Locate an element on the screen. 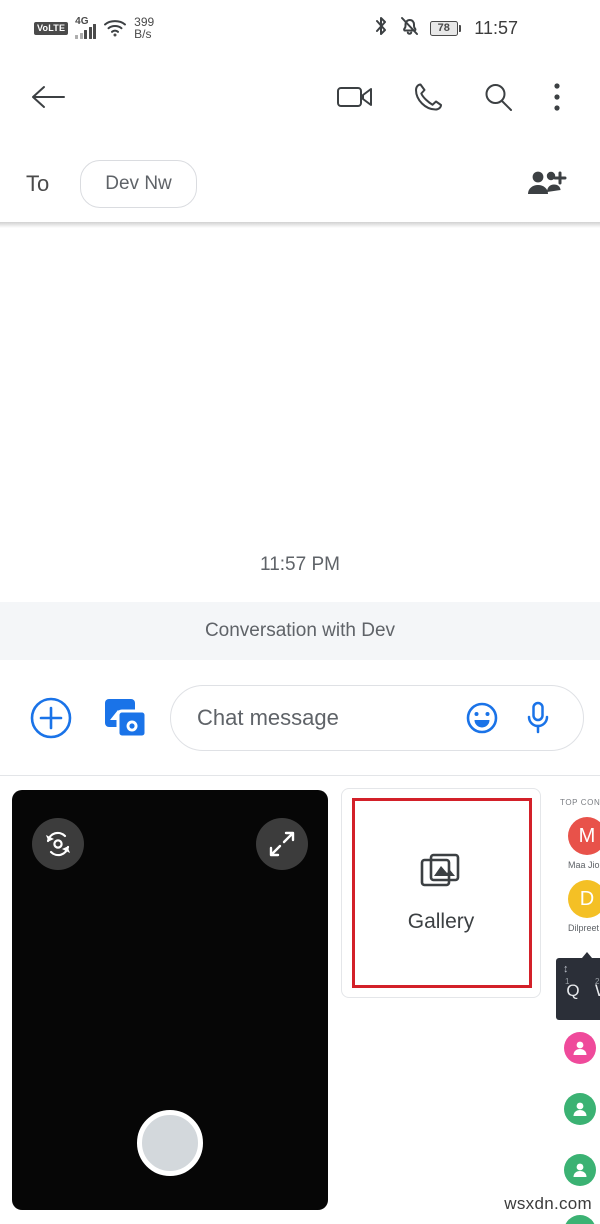  gallery-card-content: Gallery is located at coordinates (441, 893).